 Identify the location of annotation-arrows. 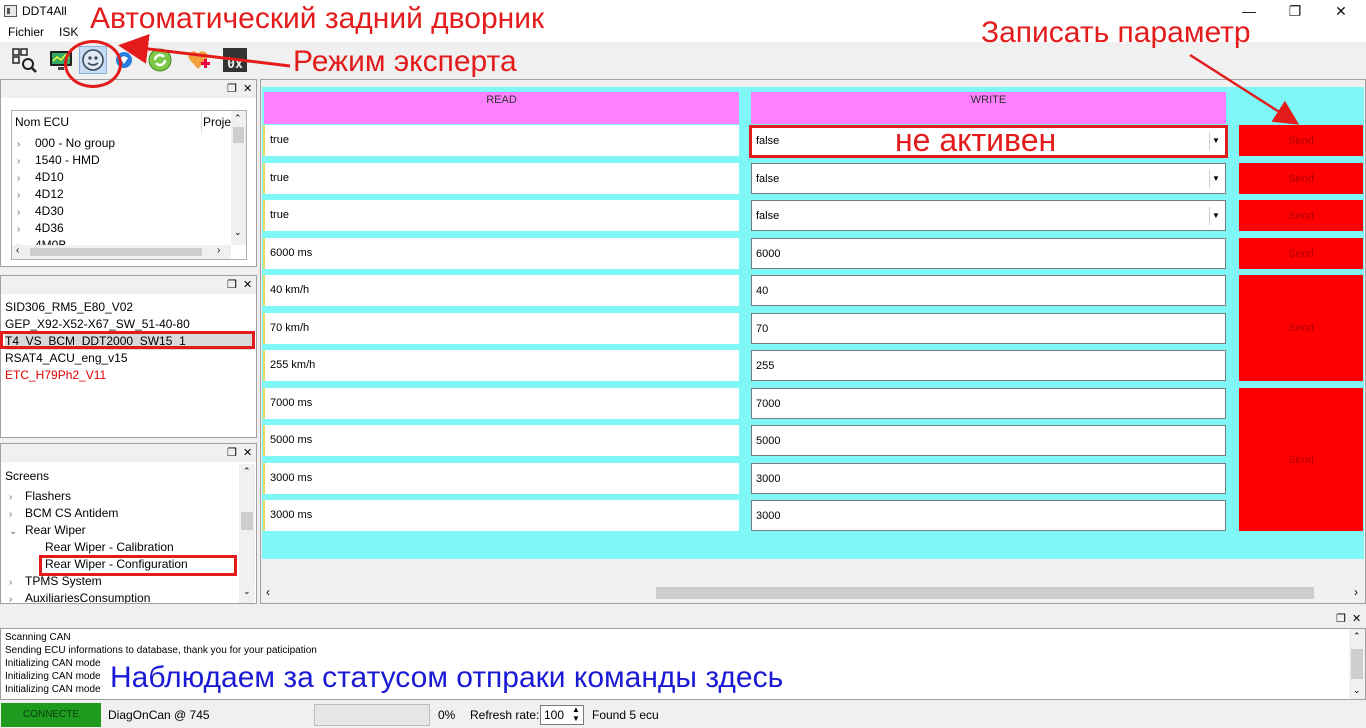
(709, 79).